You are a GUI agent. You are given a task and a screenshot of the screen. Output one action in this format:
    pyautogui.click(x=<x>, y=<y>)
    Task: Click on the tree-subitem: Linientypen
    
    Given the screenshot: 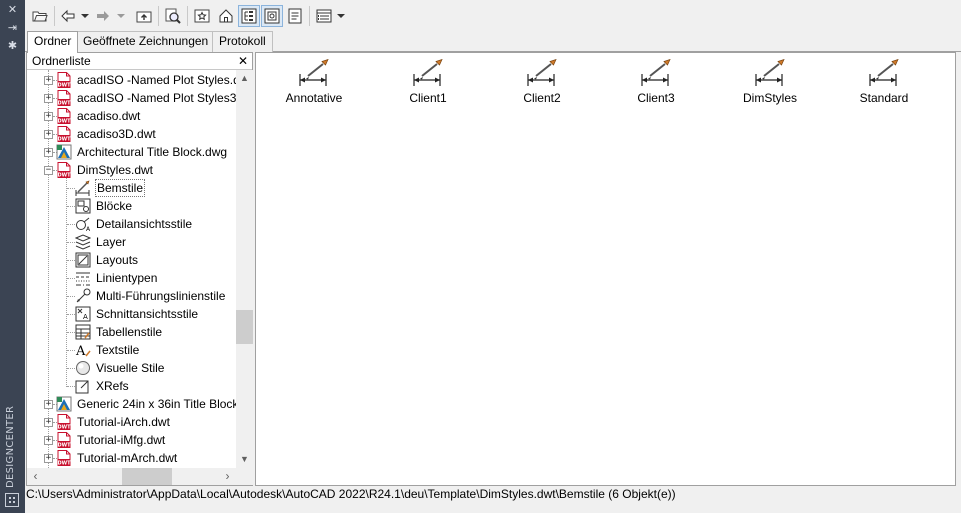 What is the action you would take?
    pyautogui.click(x=154, y=278)
    